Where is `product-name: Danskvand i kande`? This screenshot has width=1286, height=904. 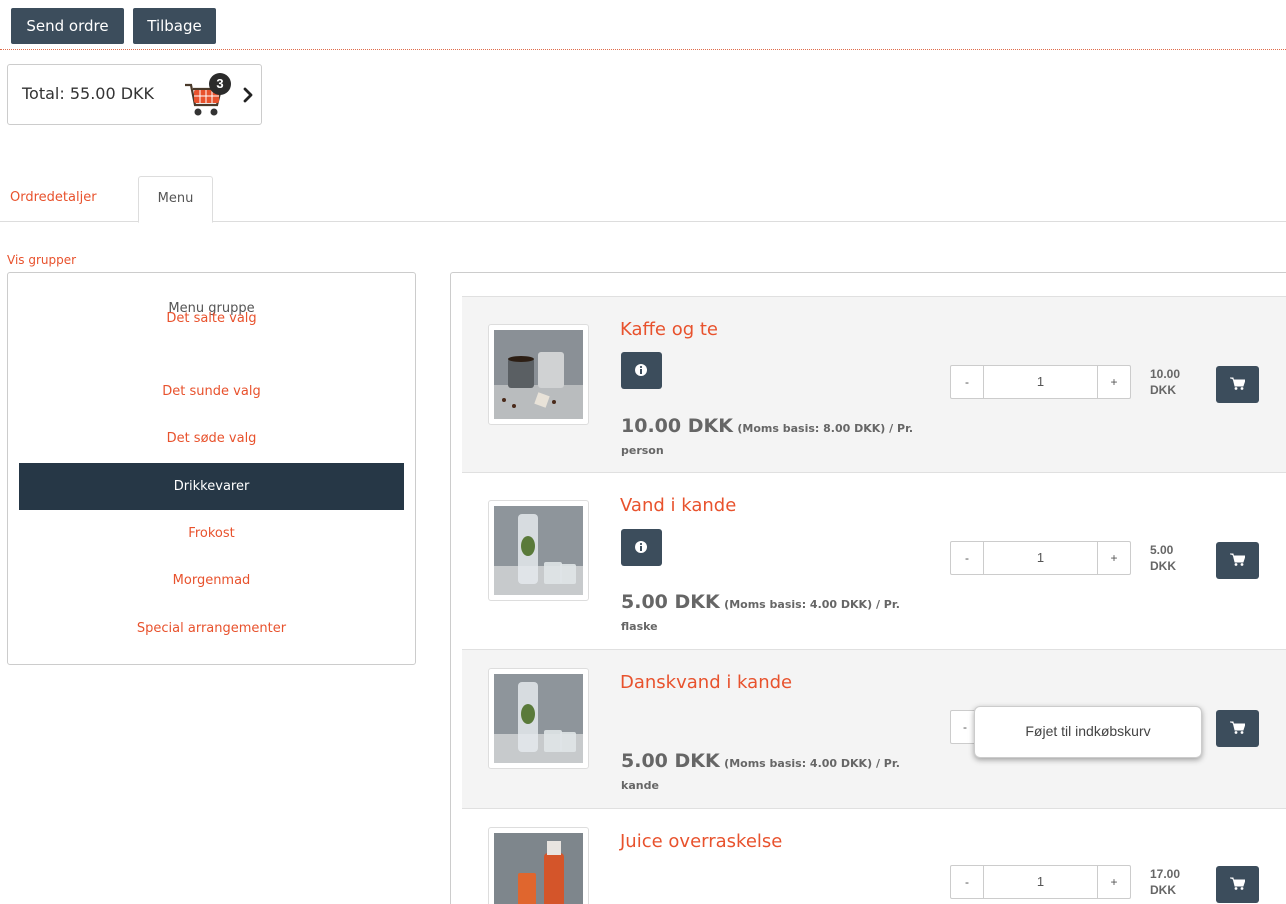 product-name: Danskvand i kande is located at coordinates (706, 682).